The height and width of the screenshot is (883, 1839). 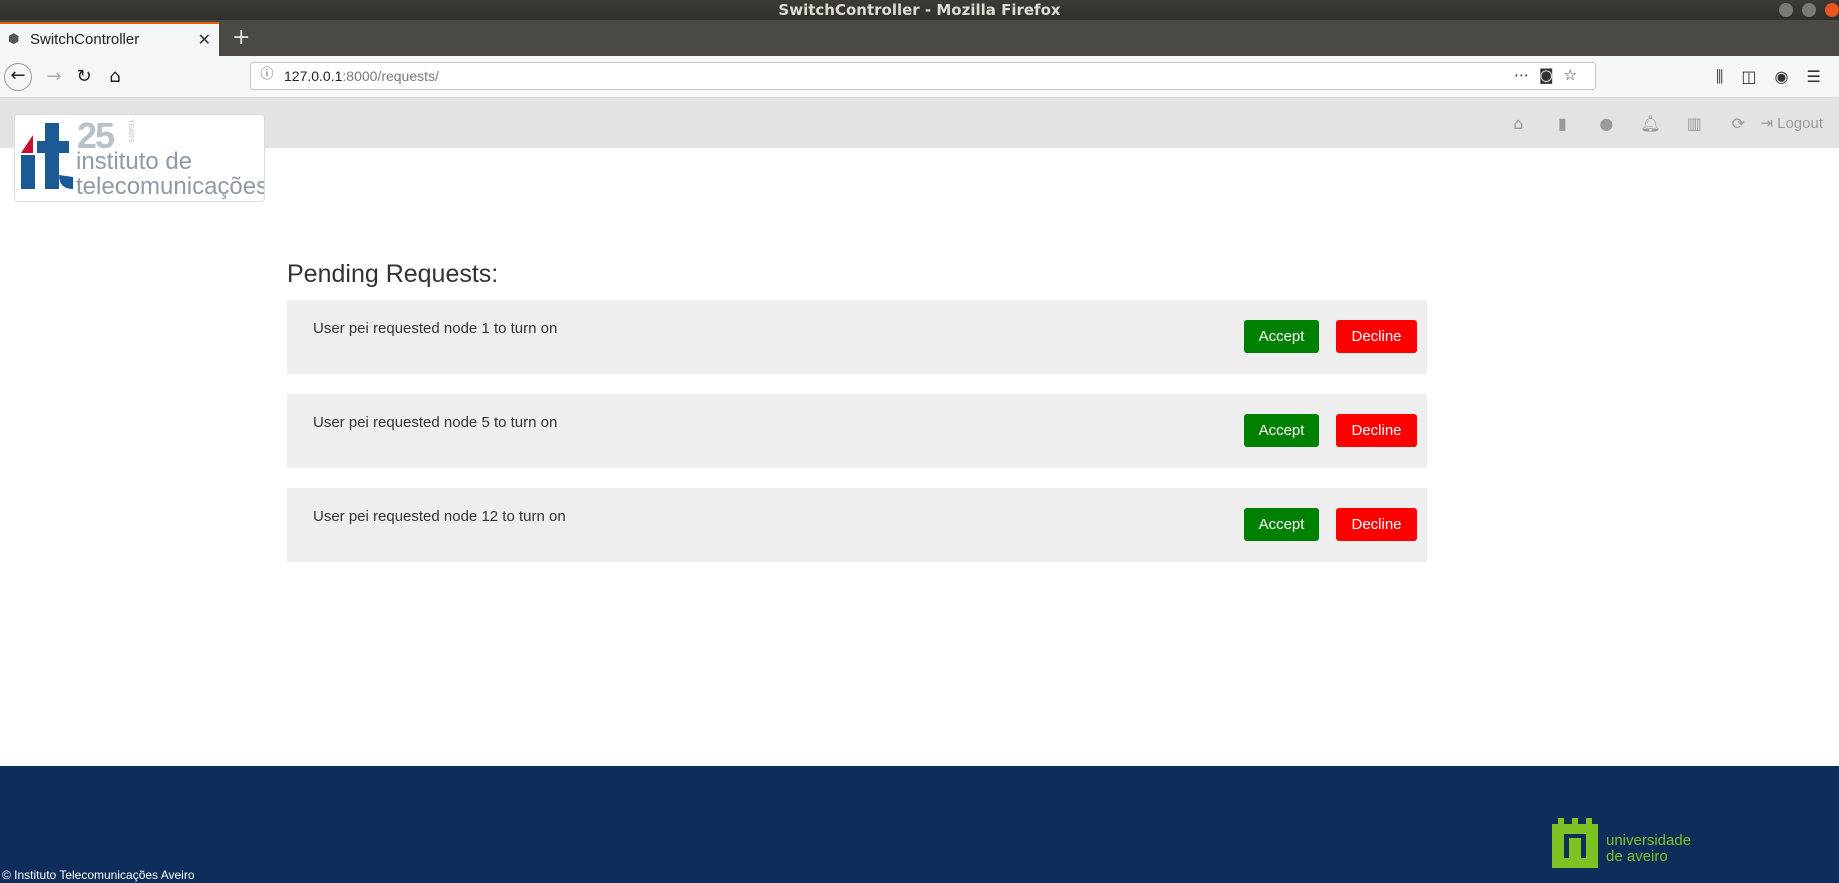 I want to click on close-tab-icon: ✕, so click(x=204, y=39).